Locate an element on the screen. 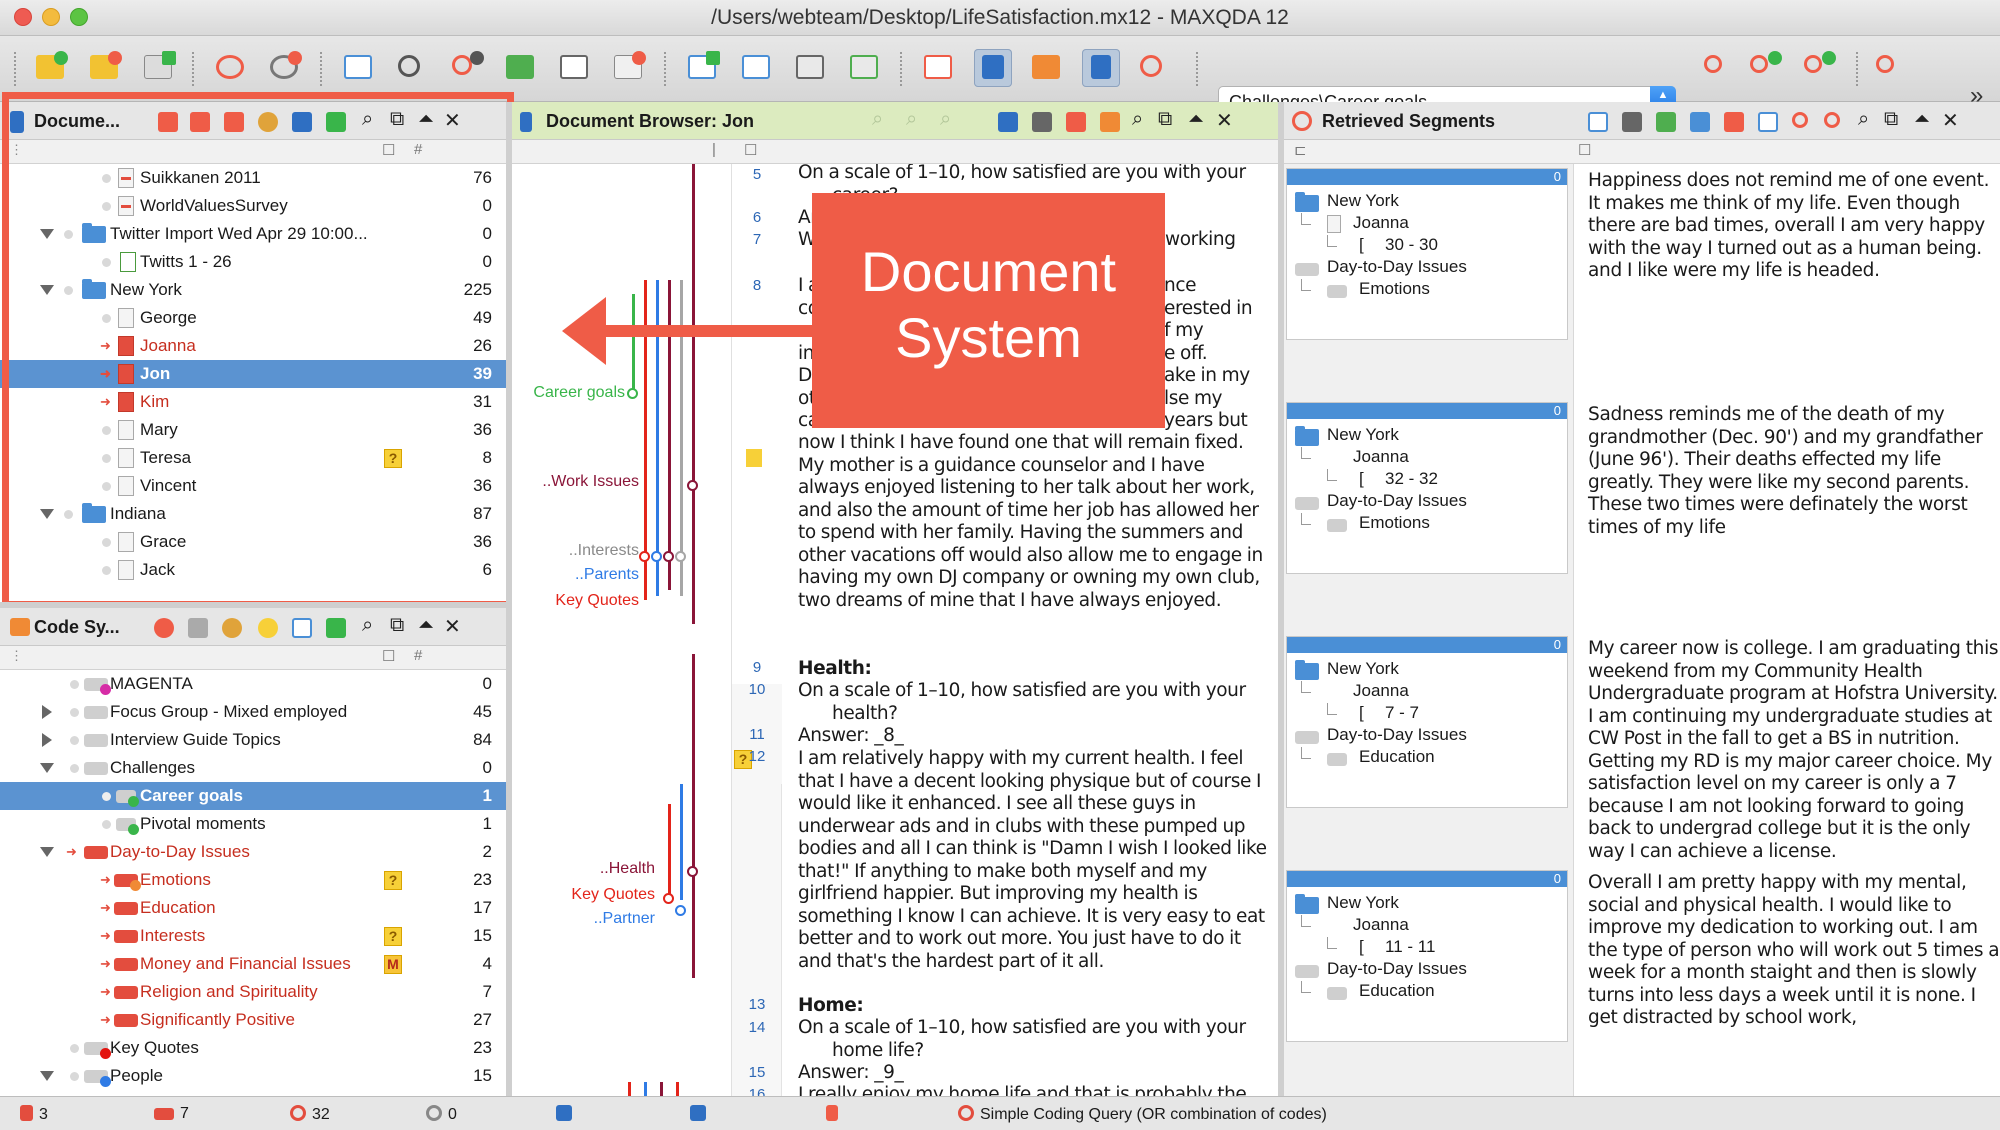  code-row: Challenges 0 is located at coordinates (253, 768).